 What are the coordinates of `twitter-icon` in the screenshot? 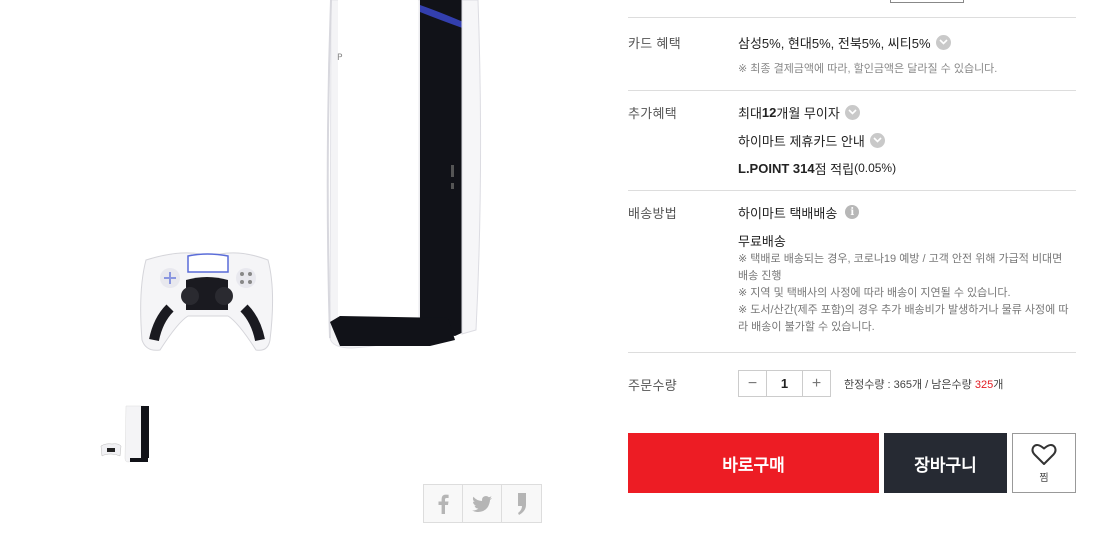 It's located at (482, 503).